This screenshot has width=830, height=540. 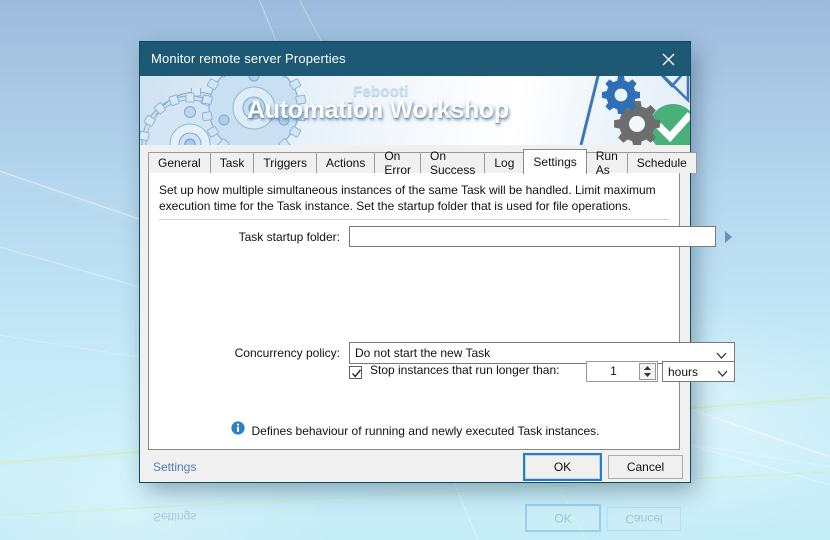 I want to click on tab-general: General, so click(x=179, y=162).